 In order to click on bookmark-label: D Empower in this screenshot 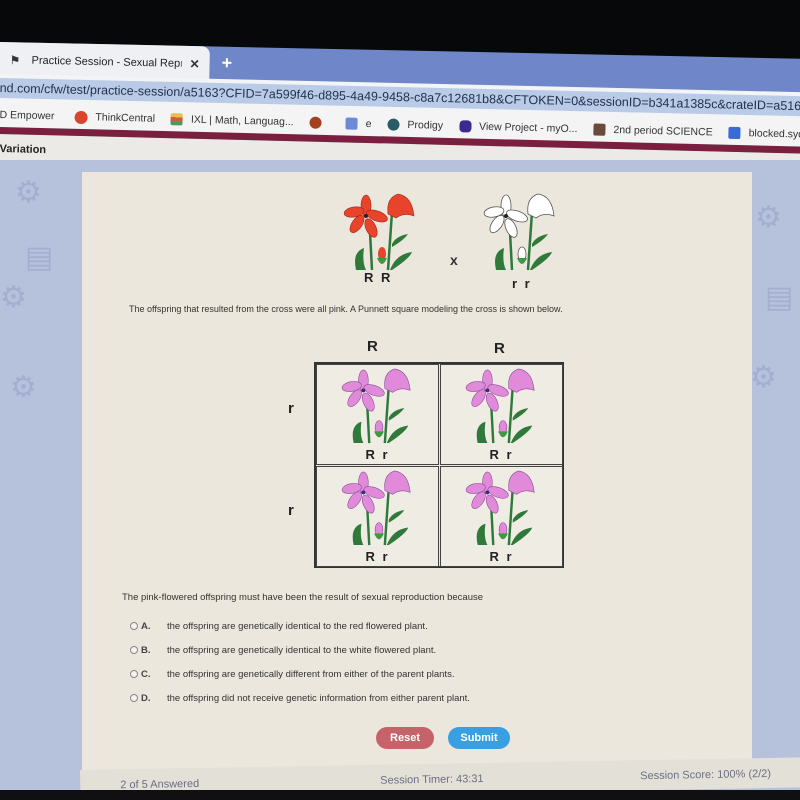, I will do `click(27, 115)`.